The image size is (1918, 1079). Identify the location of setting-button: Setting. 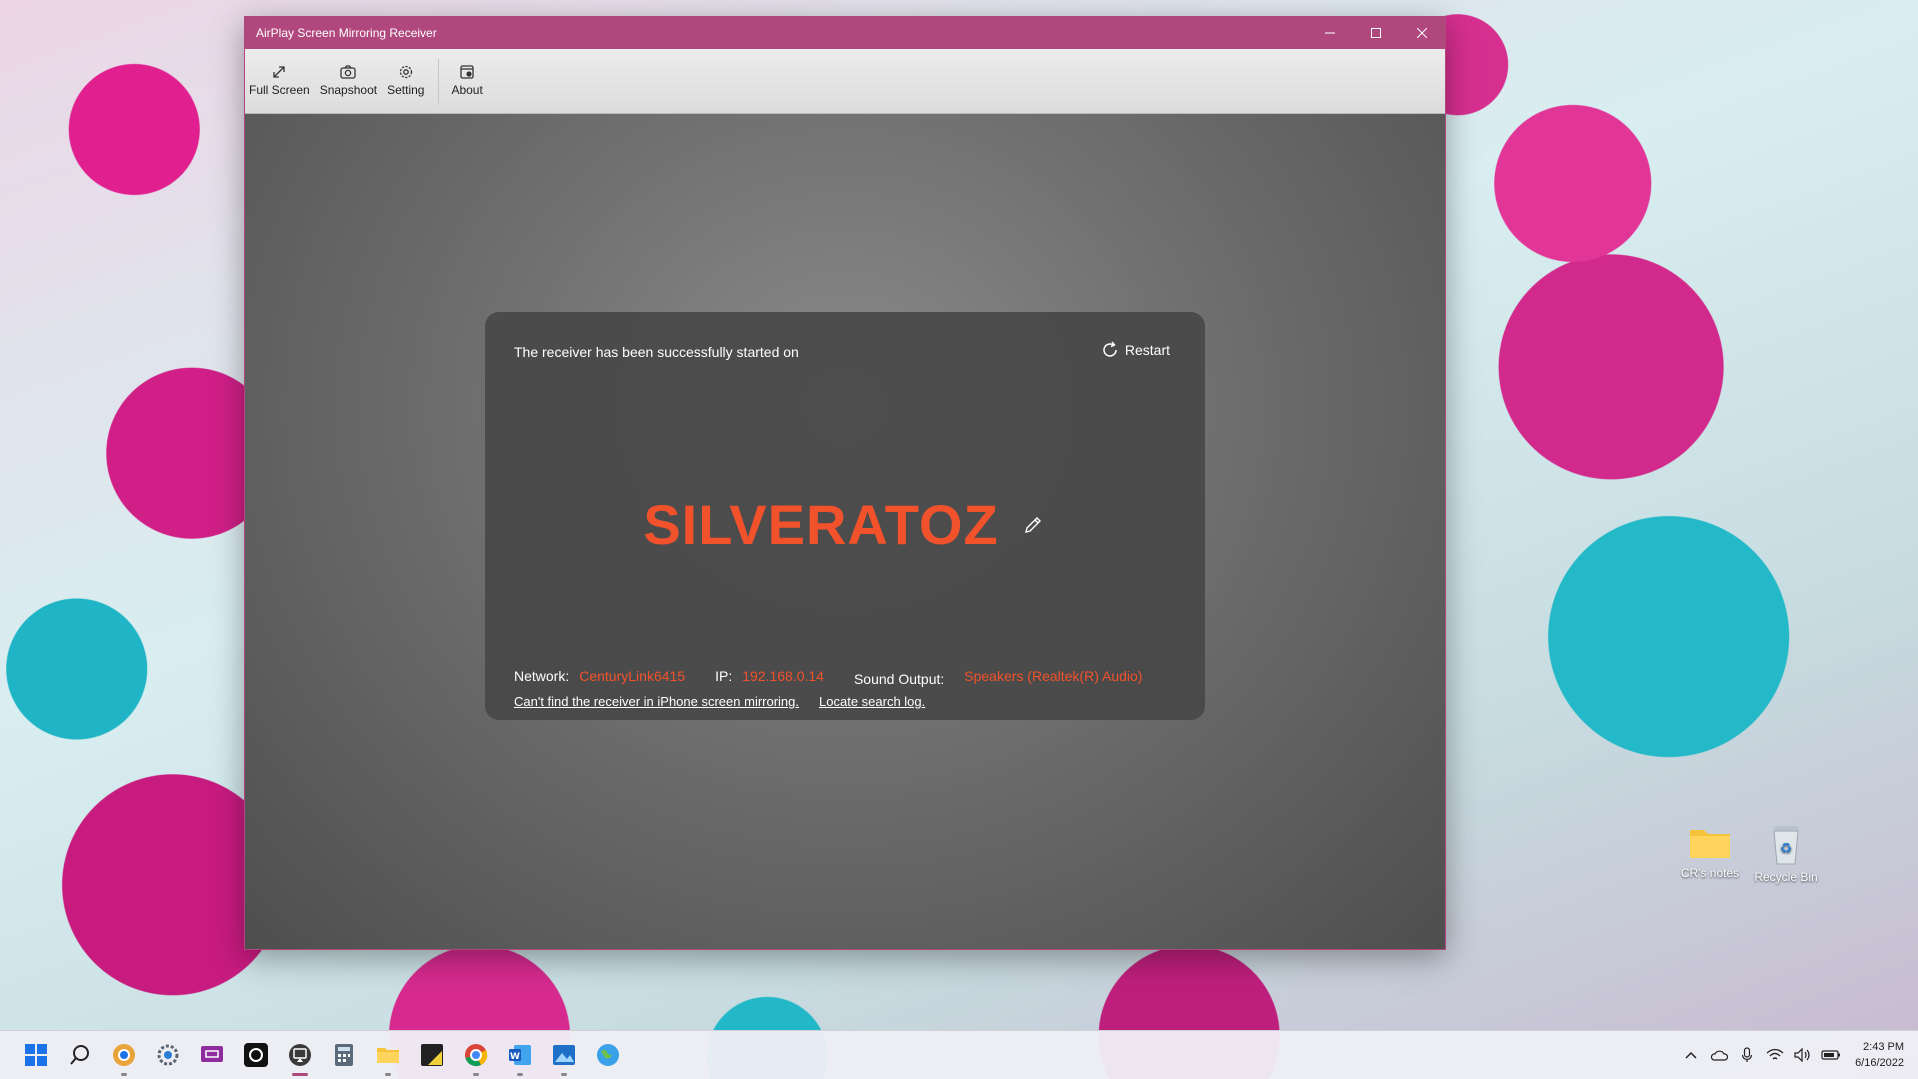
(405, 73).